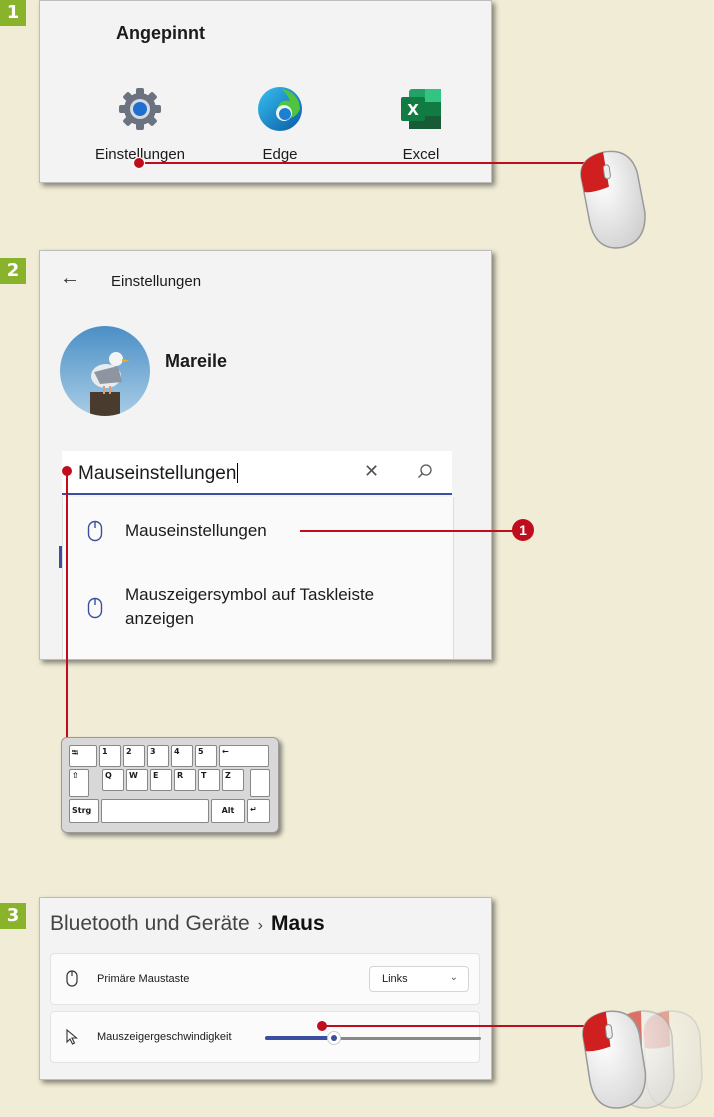  What do you see at coordinates (160, 618) in the screenshot?
I see `suggestion-label-line2: anzeigen` at bounding box center [160, 618].